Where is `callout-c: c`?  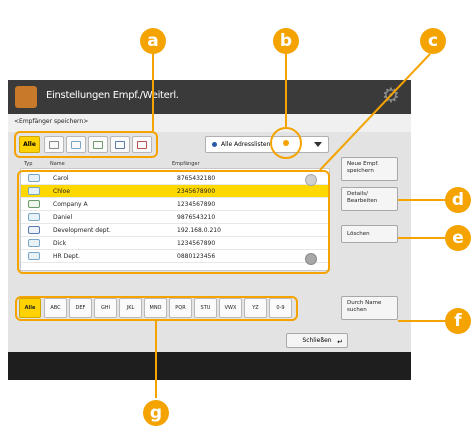
callout-c: c is located at coordinates (433, 41).